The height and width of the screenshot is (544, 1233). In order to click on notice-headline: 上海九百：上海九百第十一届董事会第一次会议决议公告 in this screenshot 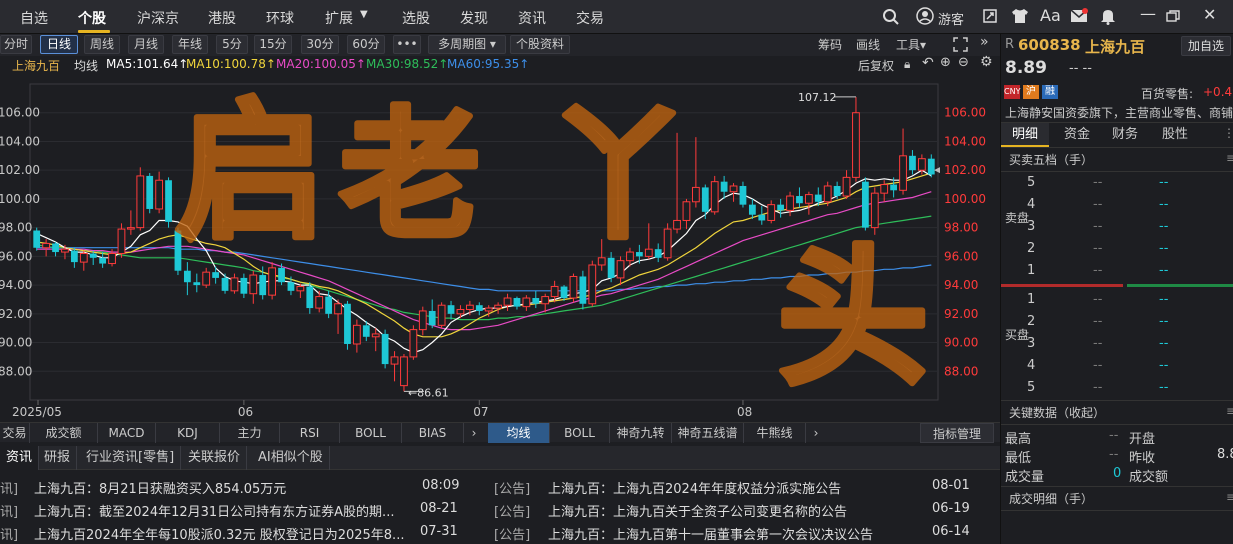, I will do `click(710, 533)`.